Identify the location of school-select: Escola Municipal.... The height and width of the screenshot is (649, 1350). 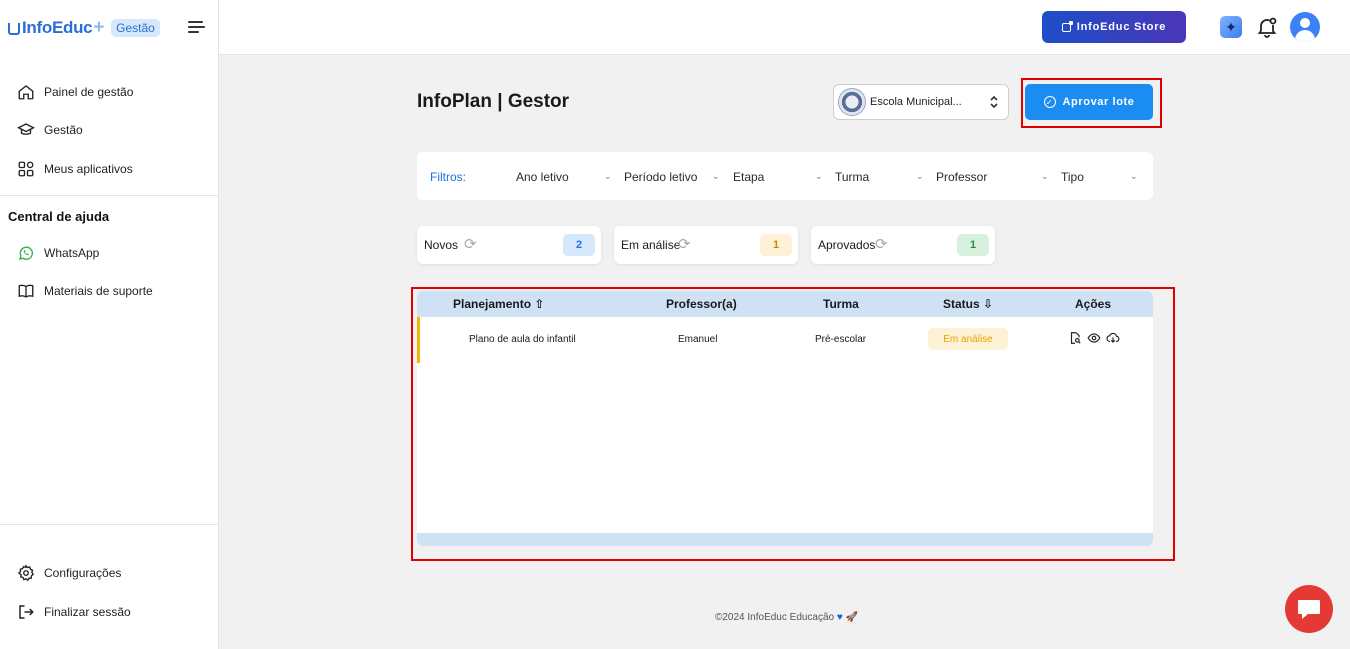
(921, 102).